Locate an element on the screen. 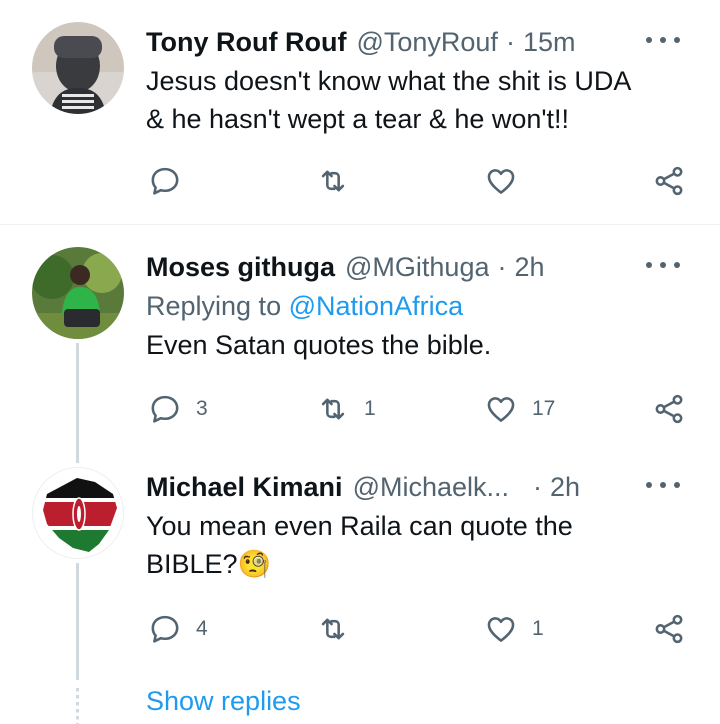  reply-button is located at coordinates (172, 181).